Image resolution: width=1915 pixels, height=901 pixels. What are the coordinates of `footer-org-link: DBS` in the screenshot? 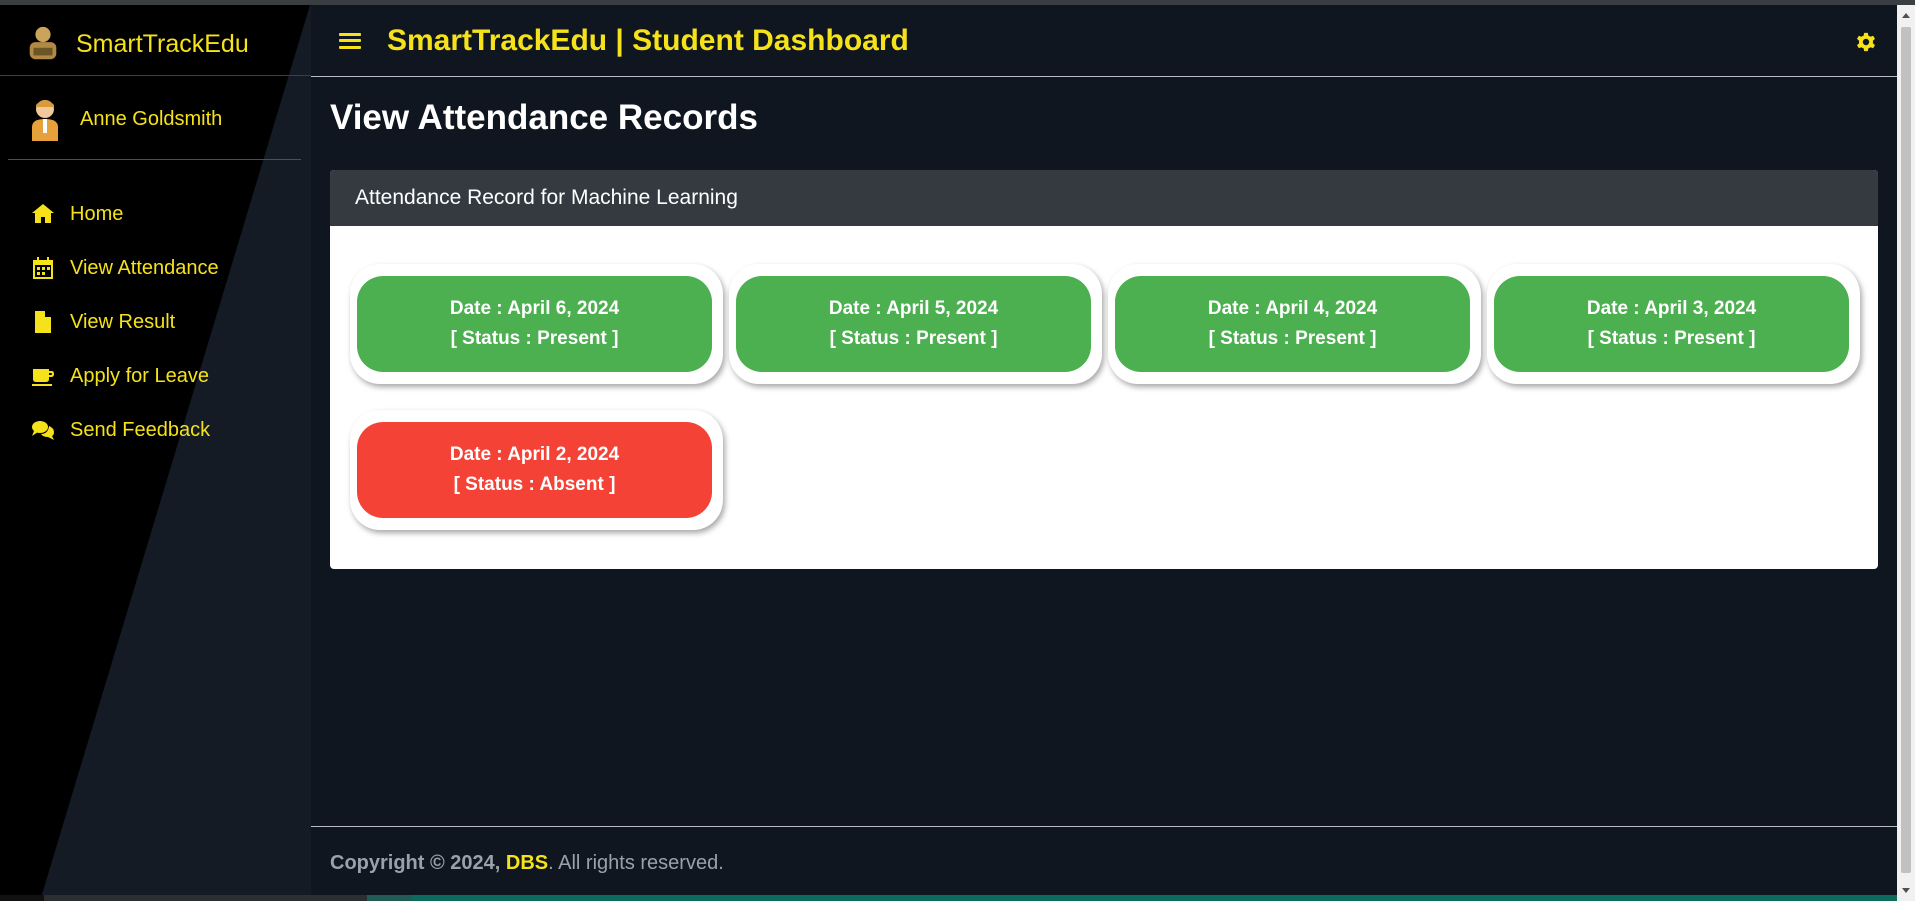 It's located at (527, 863).